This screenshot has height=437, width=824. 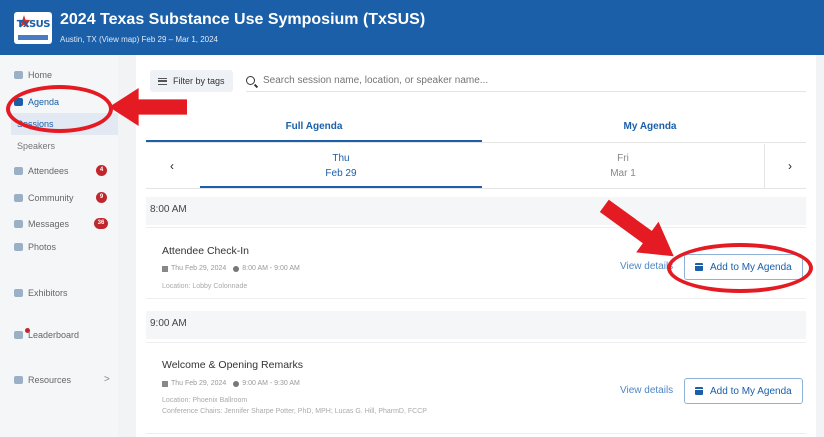 I want to click on next-day-button: ›, so click(x=790, y=166).